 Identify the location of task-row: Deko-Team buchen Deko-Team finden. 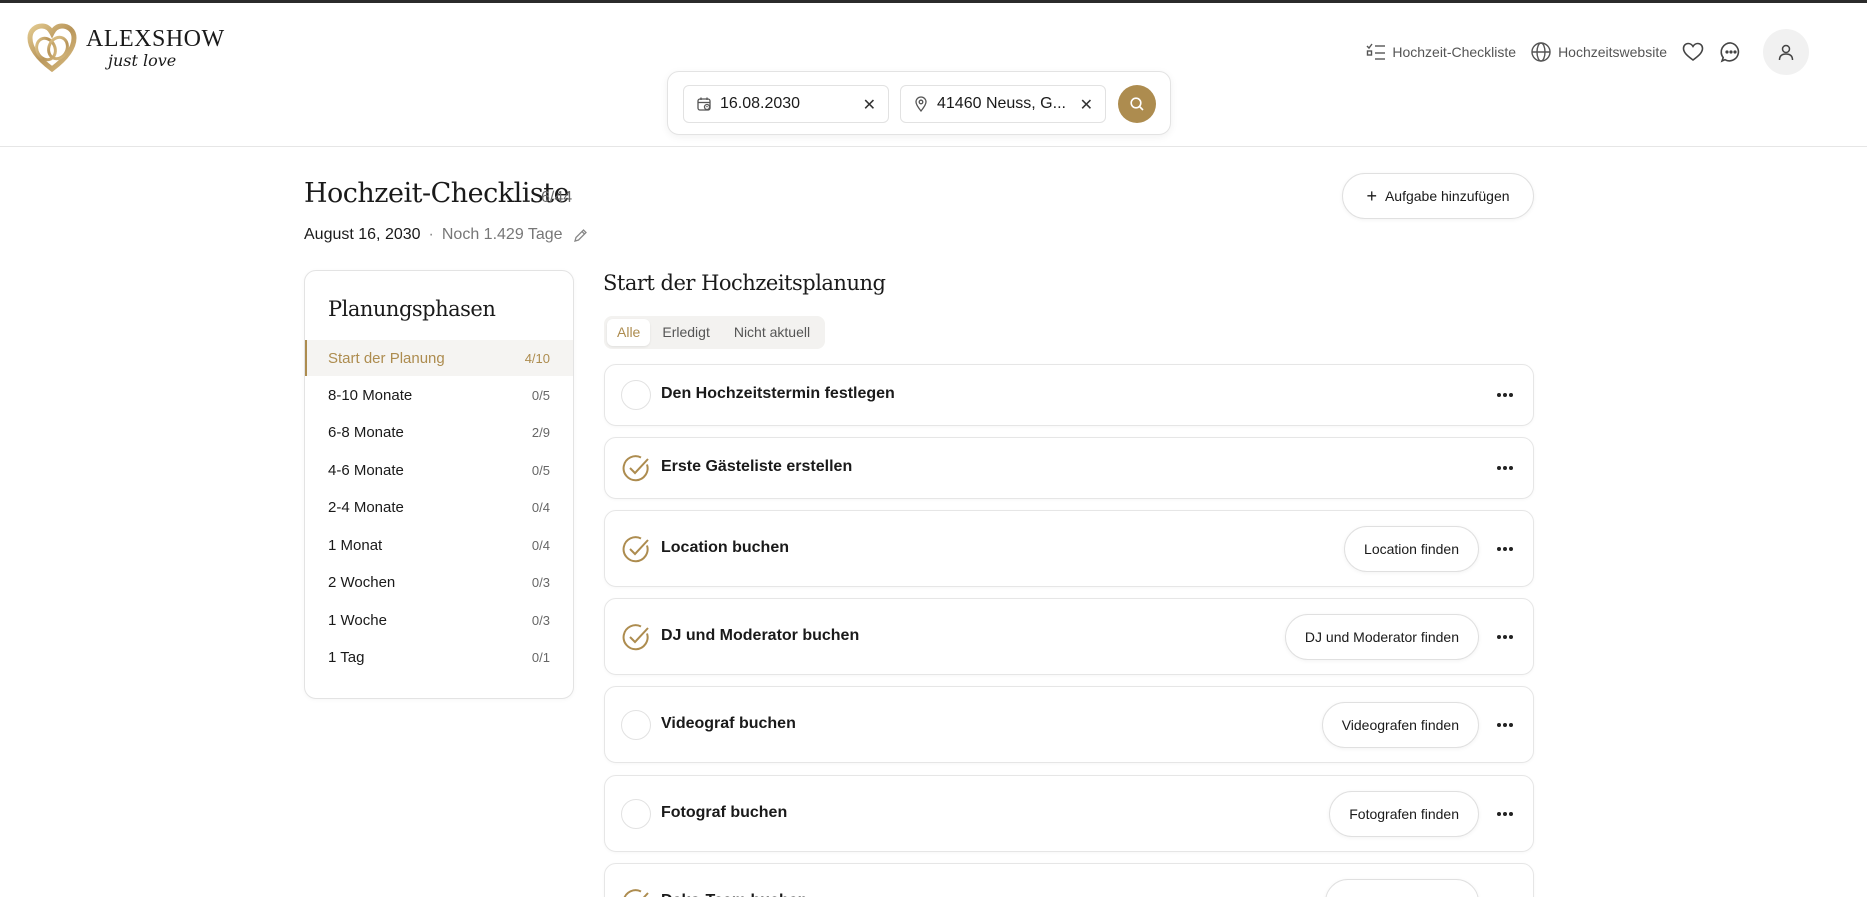
(1069, 880).